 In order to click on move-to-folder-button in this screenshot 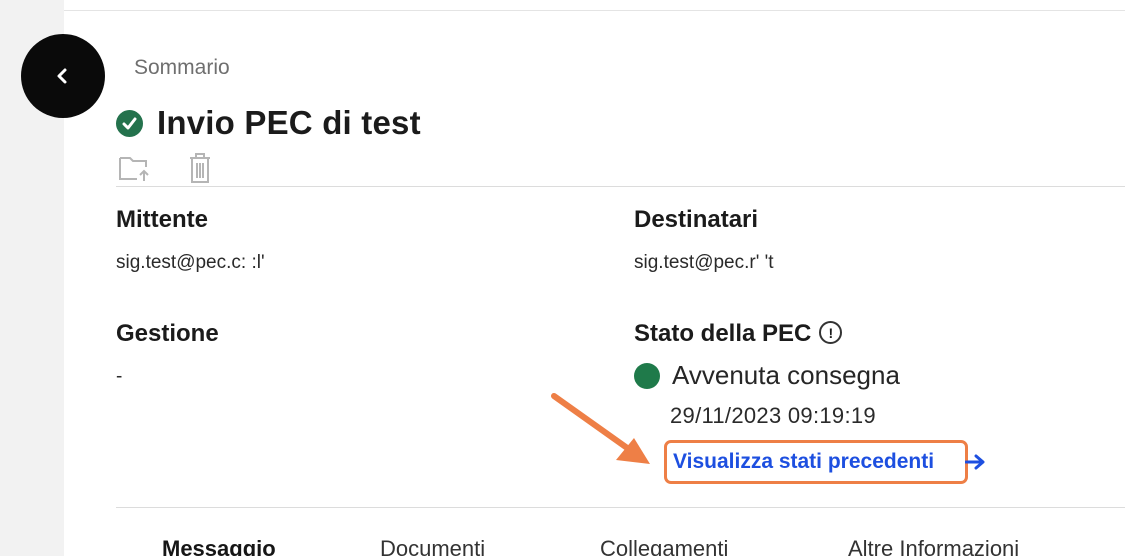, I will do `click(134, 168)`.